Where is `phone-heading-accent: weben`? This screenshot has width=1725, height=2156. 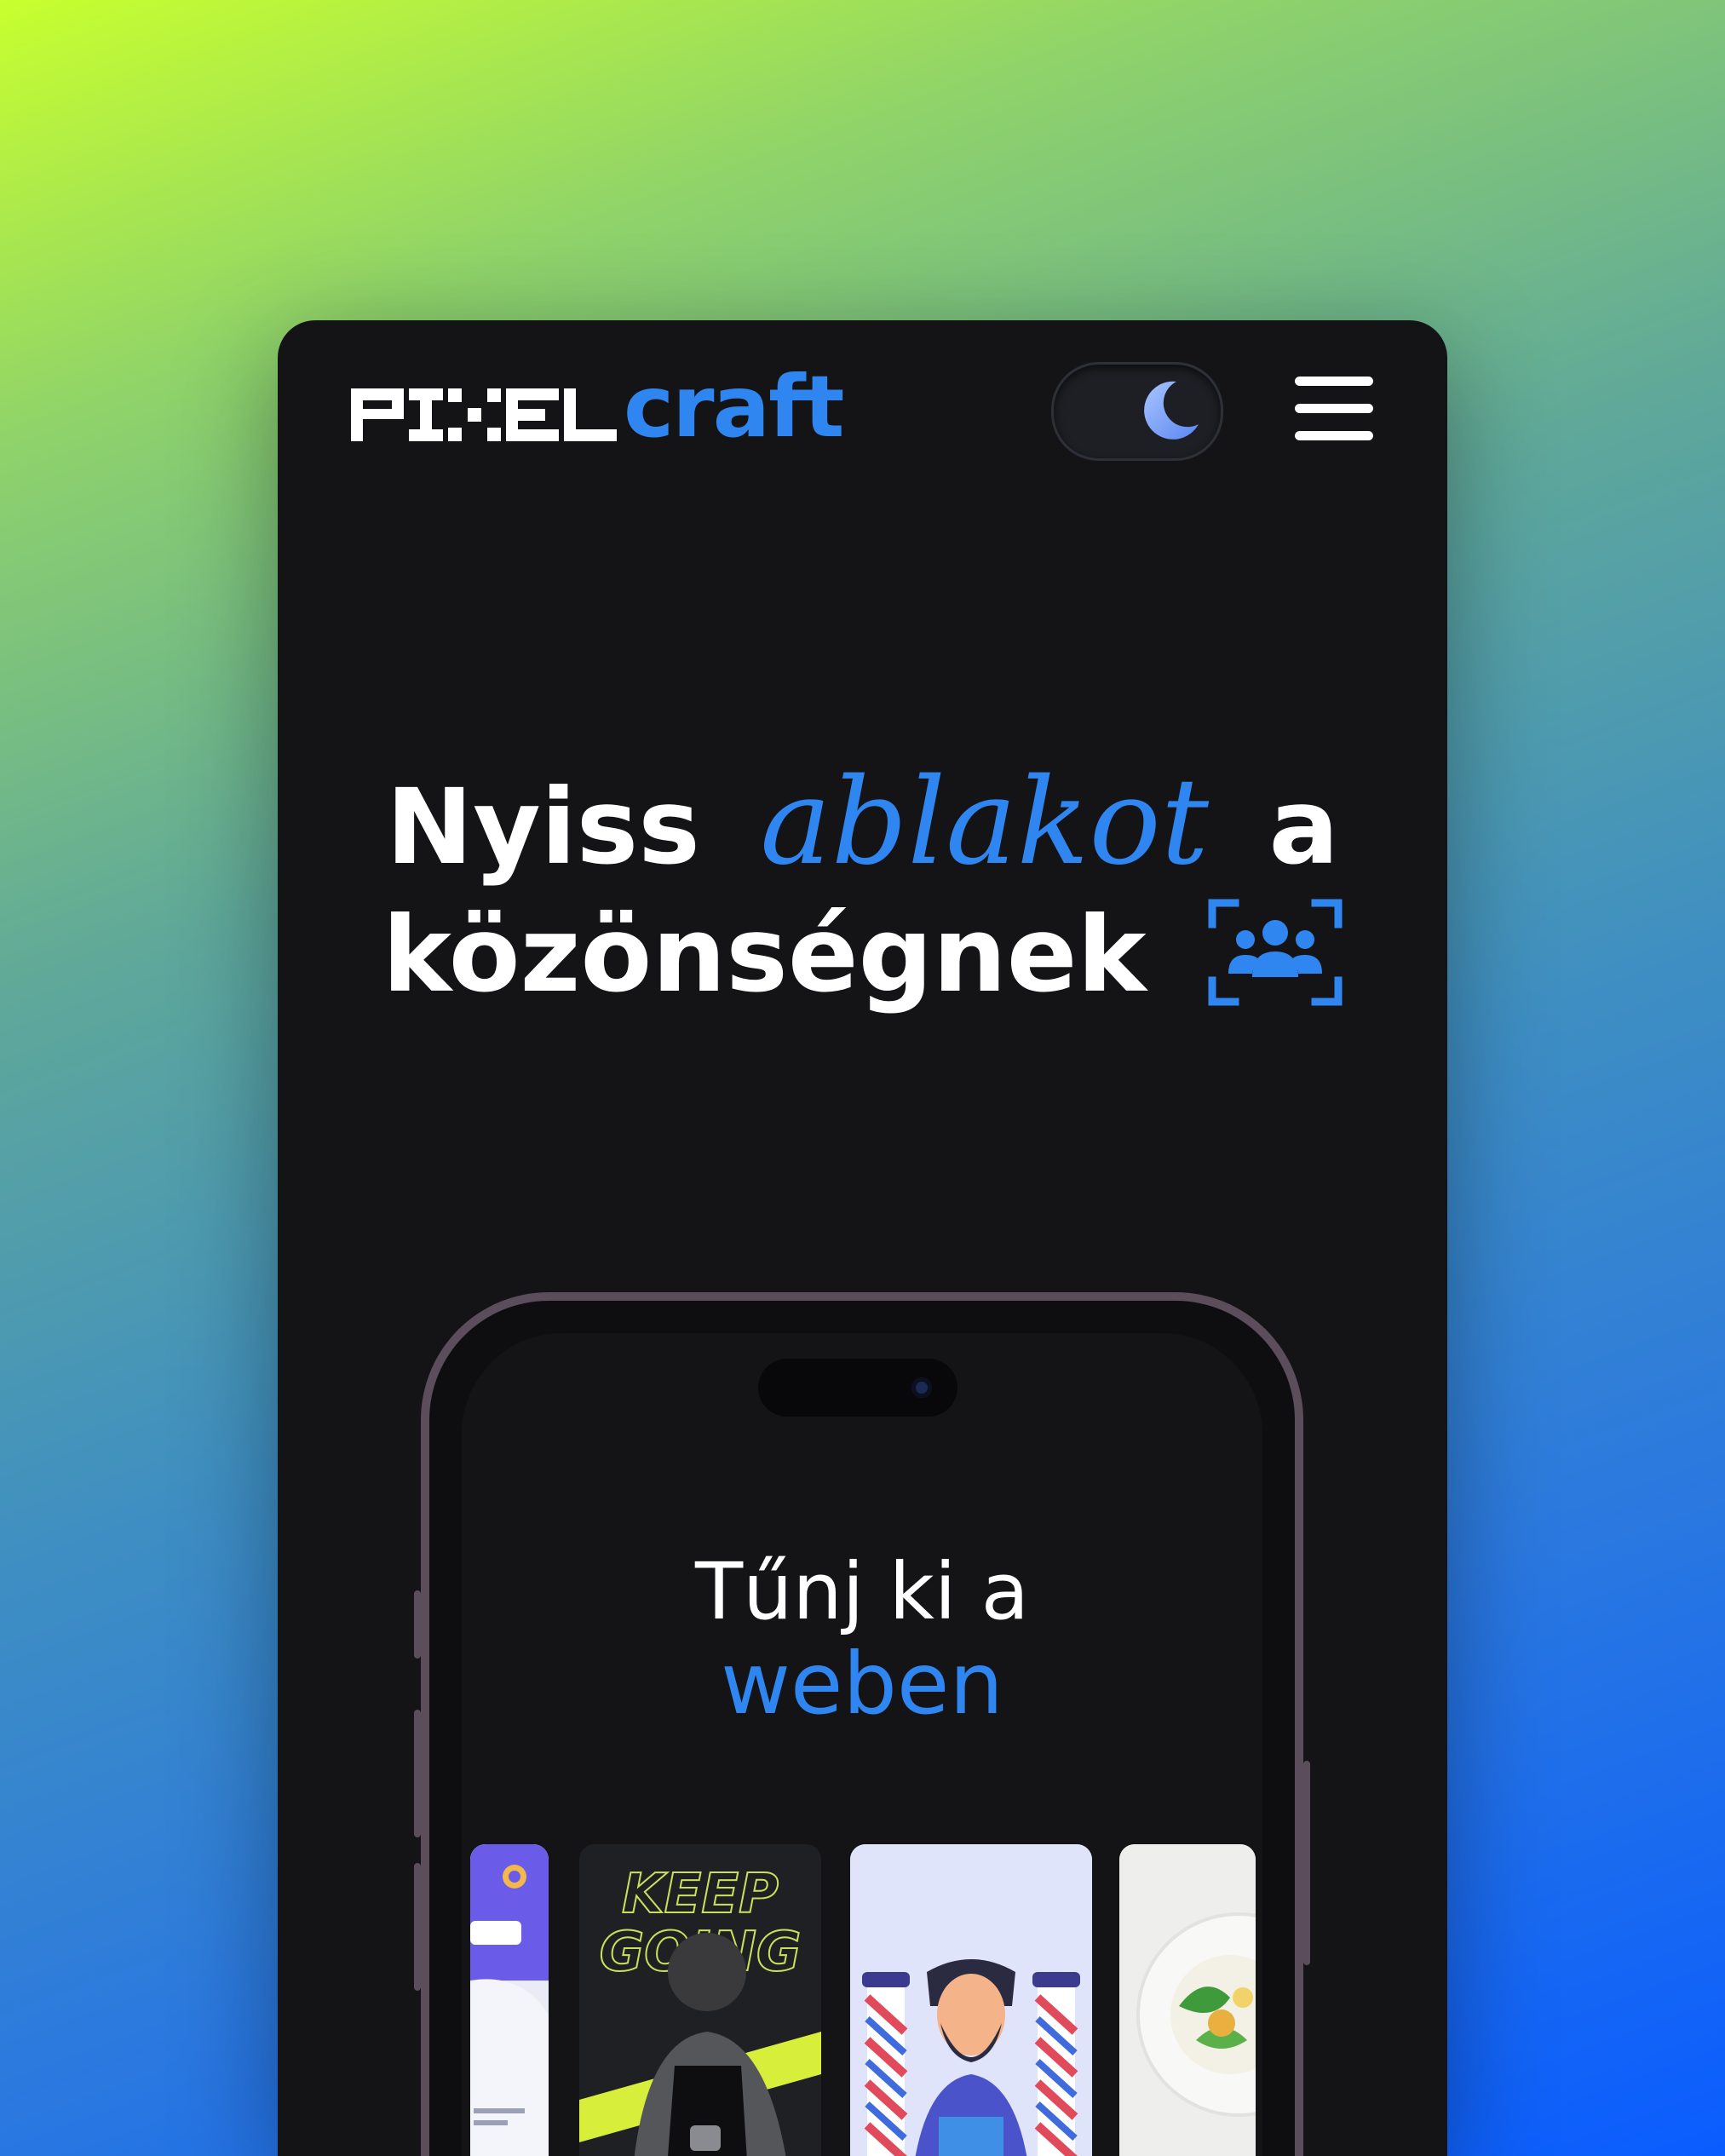 phone-heading-accent: weben is located at coordinates (862, 1683).